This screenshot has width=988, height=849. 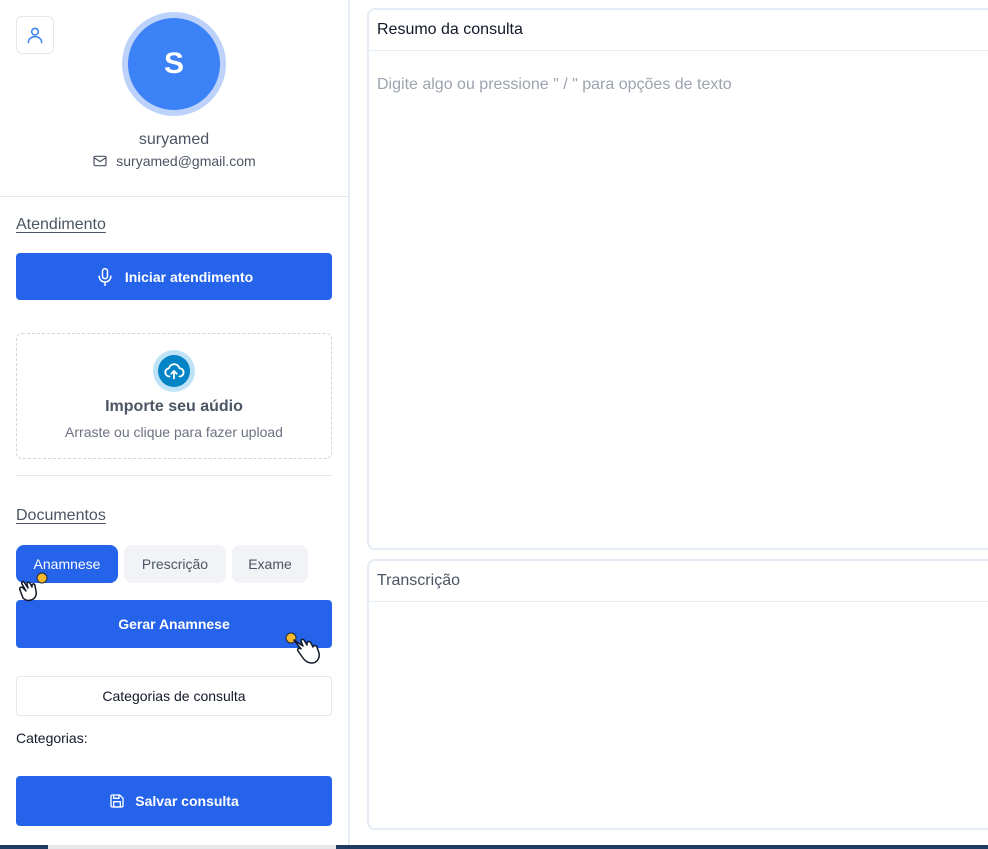 I want to click on upload-divider, so click(x=174, y=475).